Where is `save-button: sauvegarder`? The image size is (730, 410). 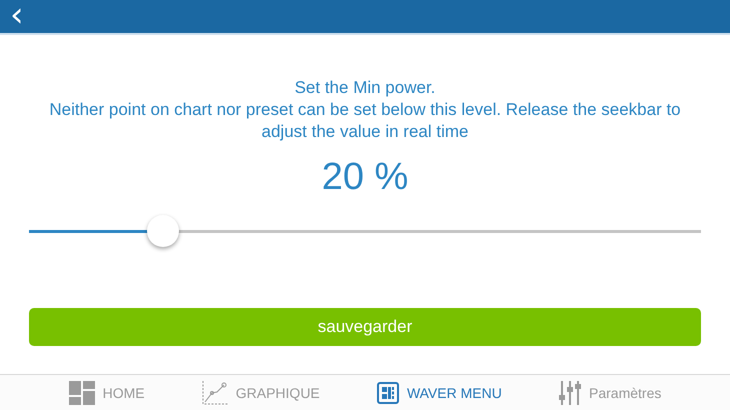
save-button: sauvegarder is located at coordinates (365, 327).